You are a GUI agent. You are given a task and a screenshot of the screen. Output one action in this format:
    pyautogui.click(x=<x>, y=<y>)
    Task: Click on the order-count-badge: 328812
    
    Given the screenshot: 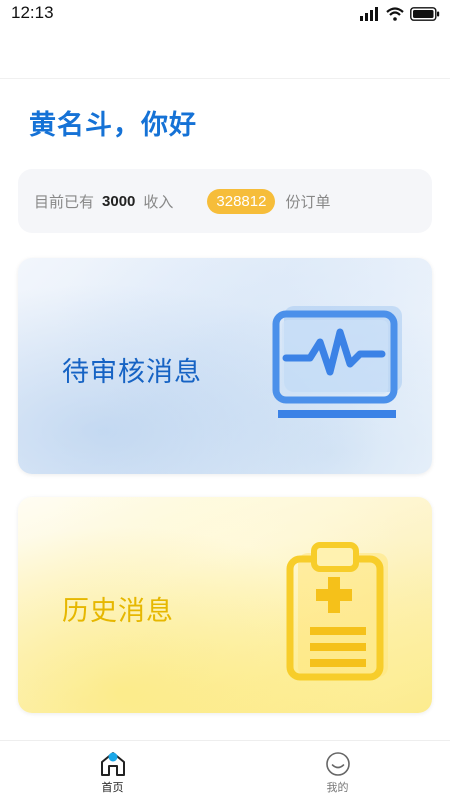 What is the action you would take?
    pyautogui.click(x=241, y=201)
    